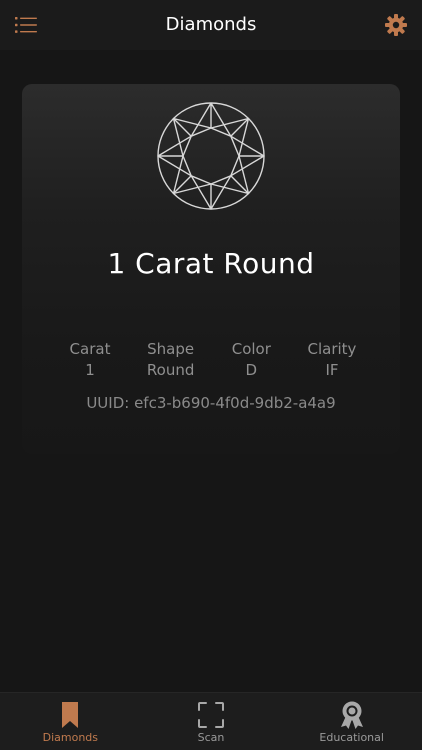  I want to click on spec-value: Round, so click(170, 370).